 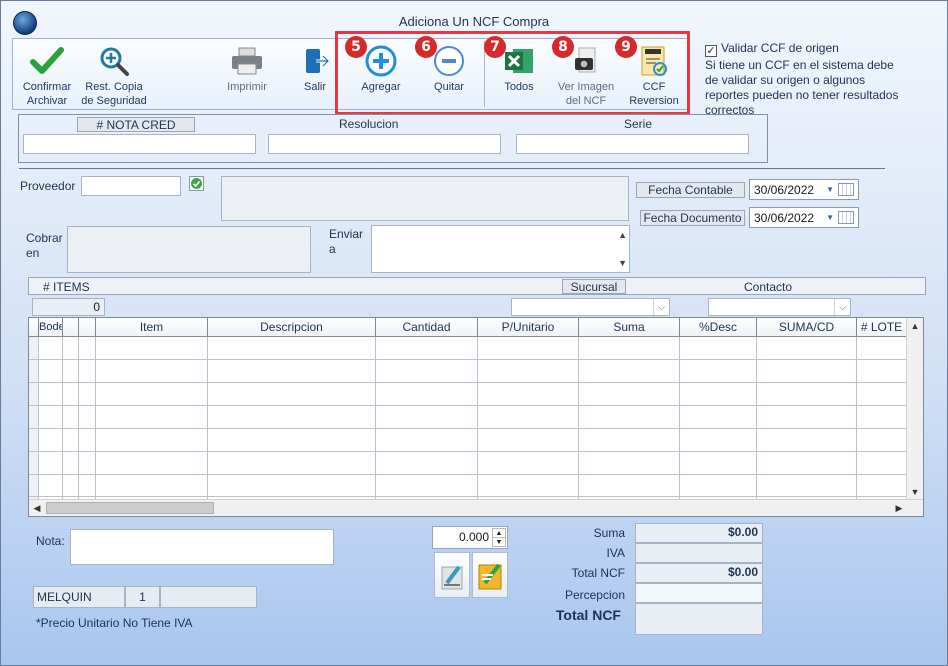 I want to click on highlight-frame, so click(x=512, y=73).